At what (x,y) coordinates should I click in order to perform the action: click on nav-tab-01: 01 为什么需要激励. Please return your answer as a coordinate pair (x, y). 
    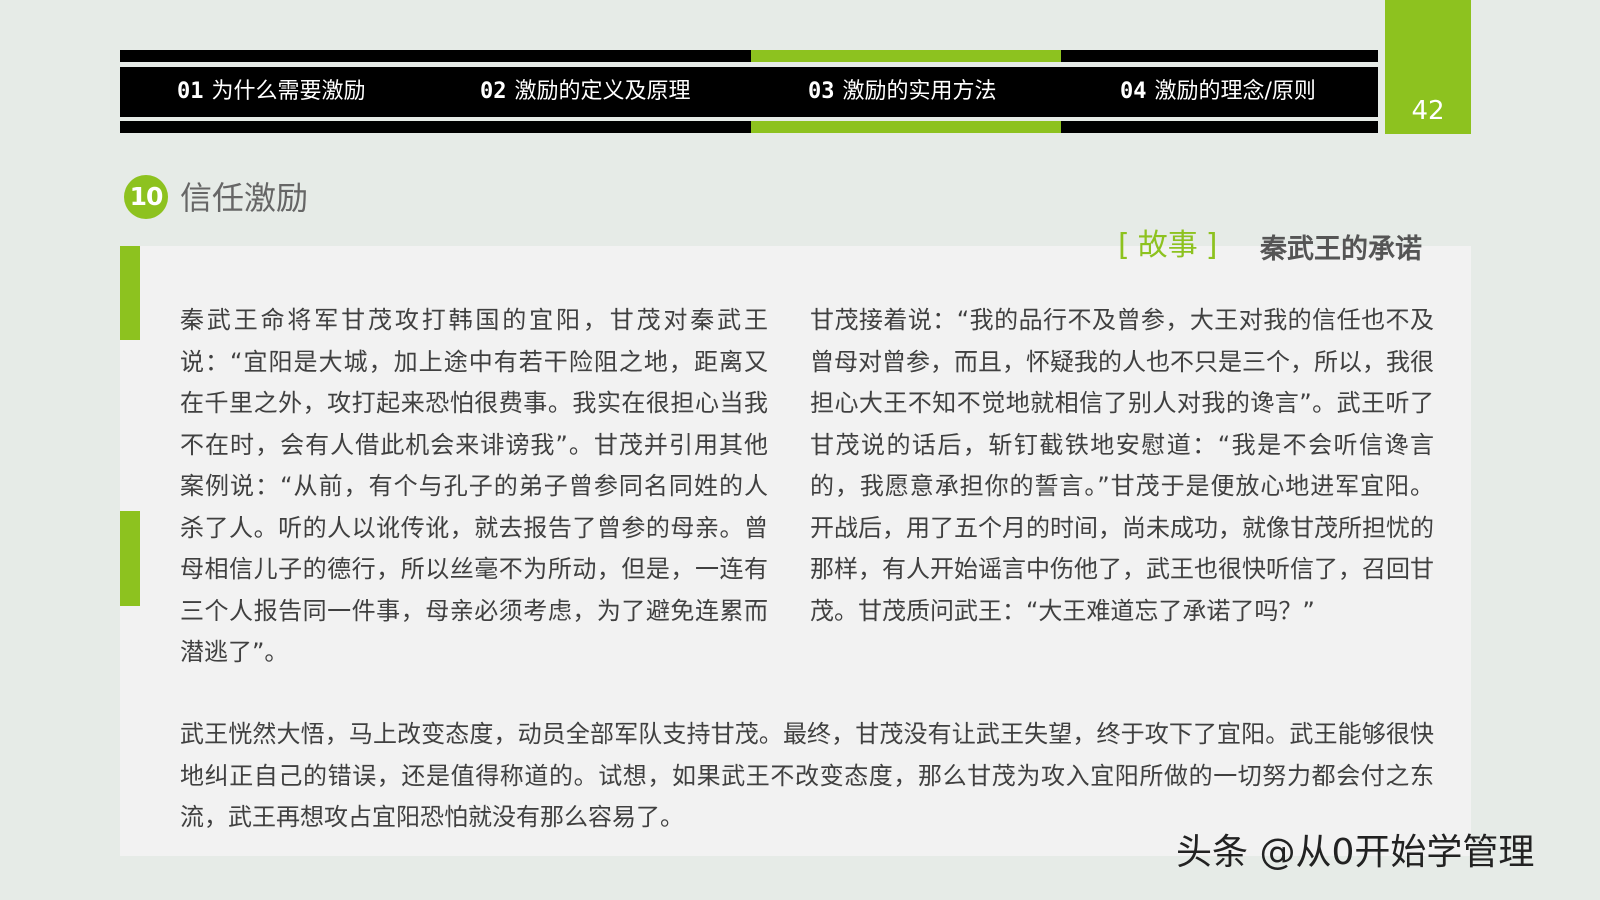
    Looking at the image, I should click on (271, 92).